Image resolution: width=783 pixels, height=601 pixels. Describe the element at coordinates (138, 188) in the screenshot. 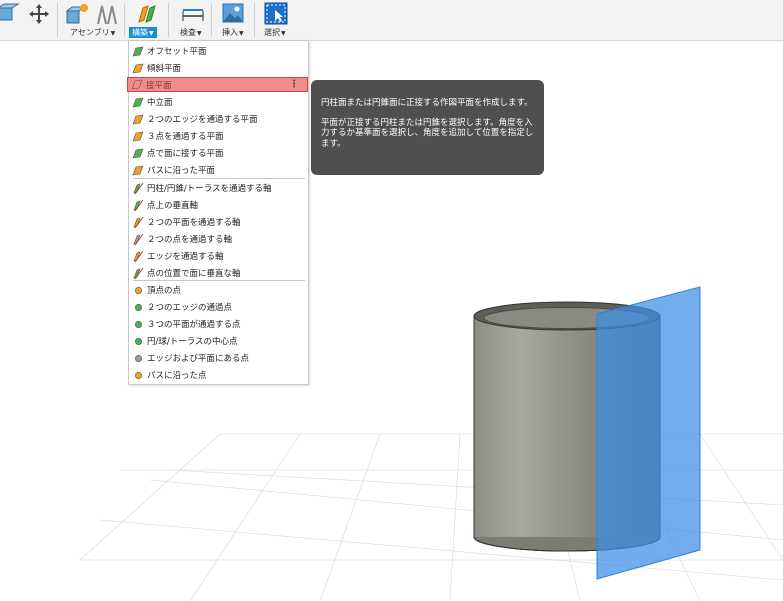

I see `axis-through-cylinder-icon` at that location.